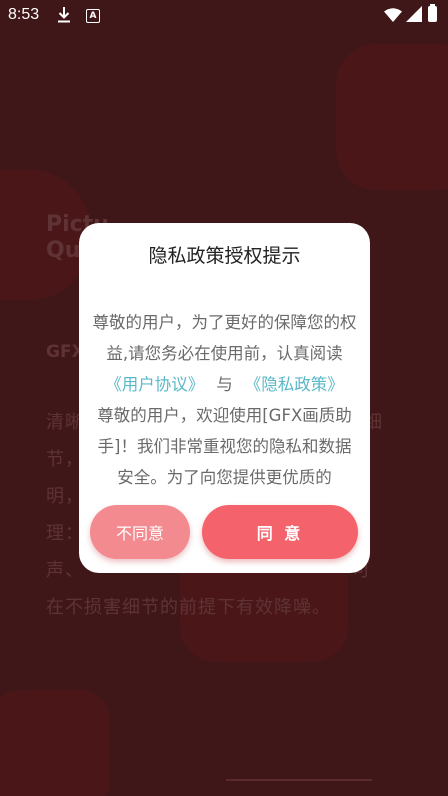  Describe the element at coordinates (414, 14) in the screenshot. I see `cell-signal-icon` at that location.